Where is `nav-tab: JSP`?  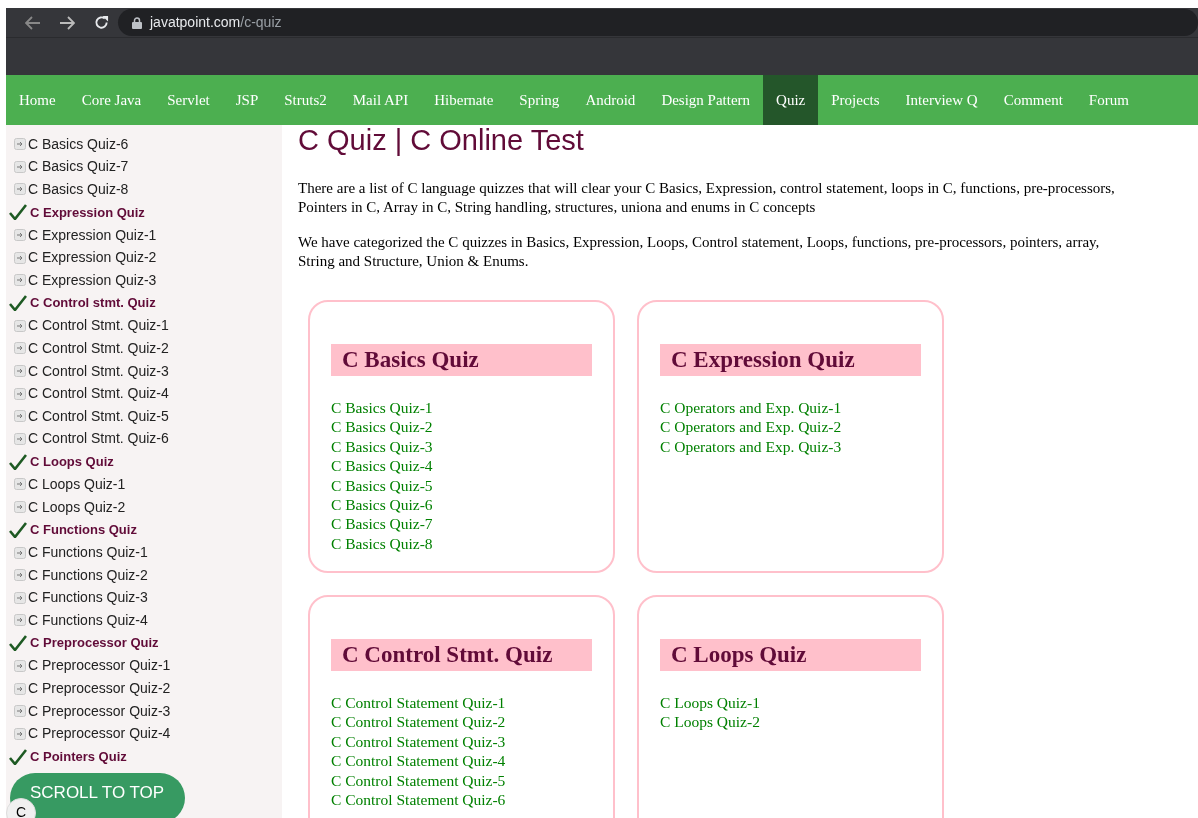 nav-tab: JSP is located at coordinates (247, 100).